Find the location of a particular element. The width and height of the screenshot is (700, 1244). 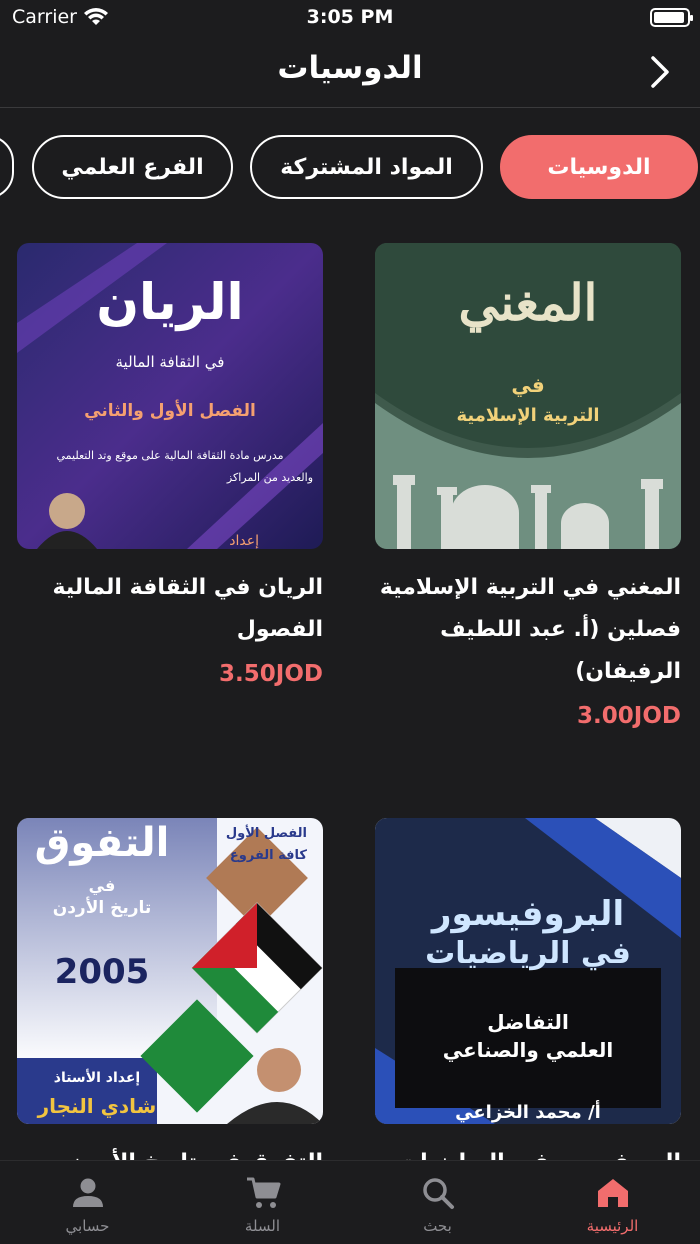

chip-scientific-branch: الفرع العلمي is located at coordinates (132, 167).